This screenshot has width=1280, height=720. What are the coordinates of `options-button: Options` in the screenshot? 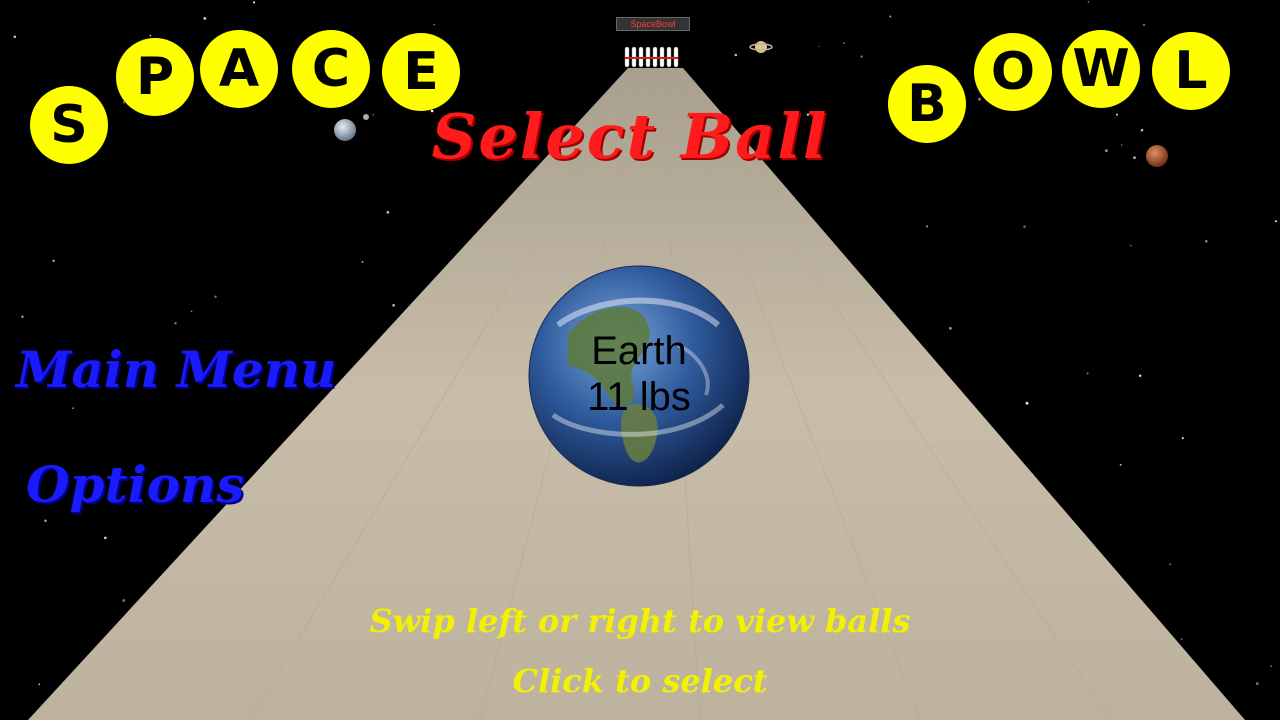 It's located at (135, 484).